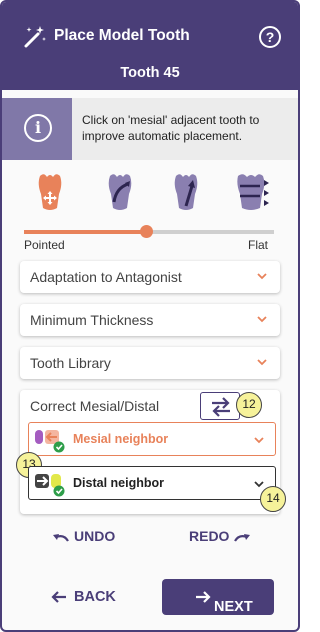  Describe the element at coordinates (150, 46) in the screenshot. I see `panel-header: Place Model Tooth ? Tooth 45` at that location.